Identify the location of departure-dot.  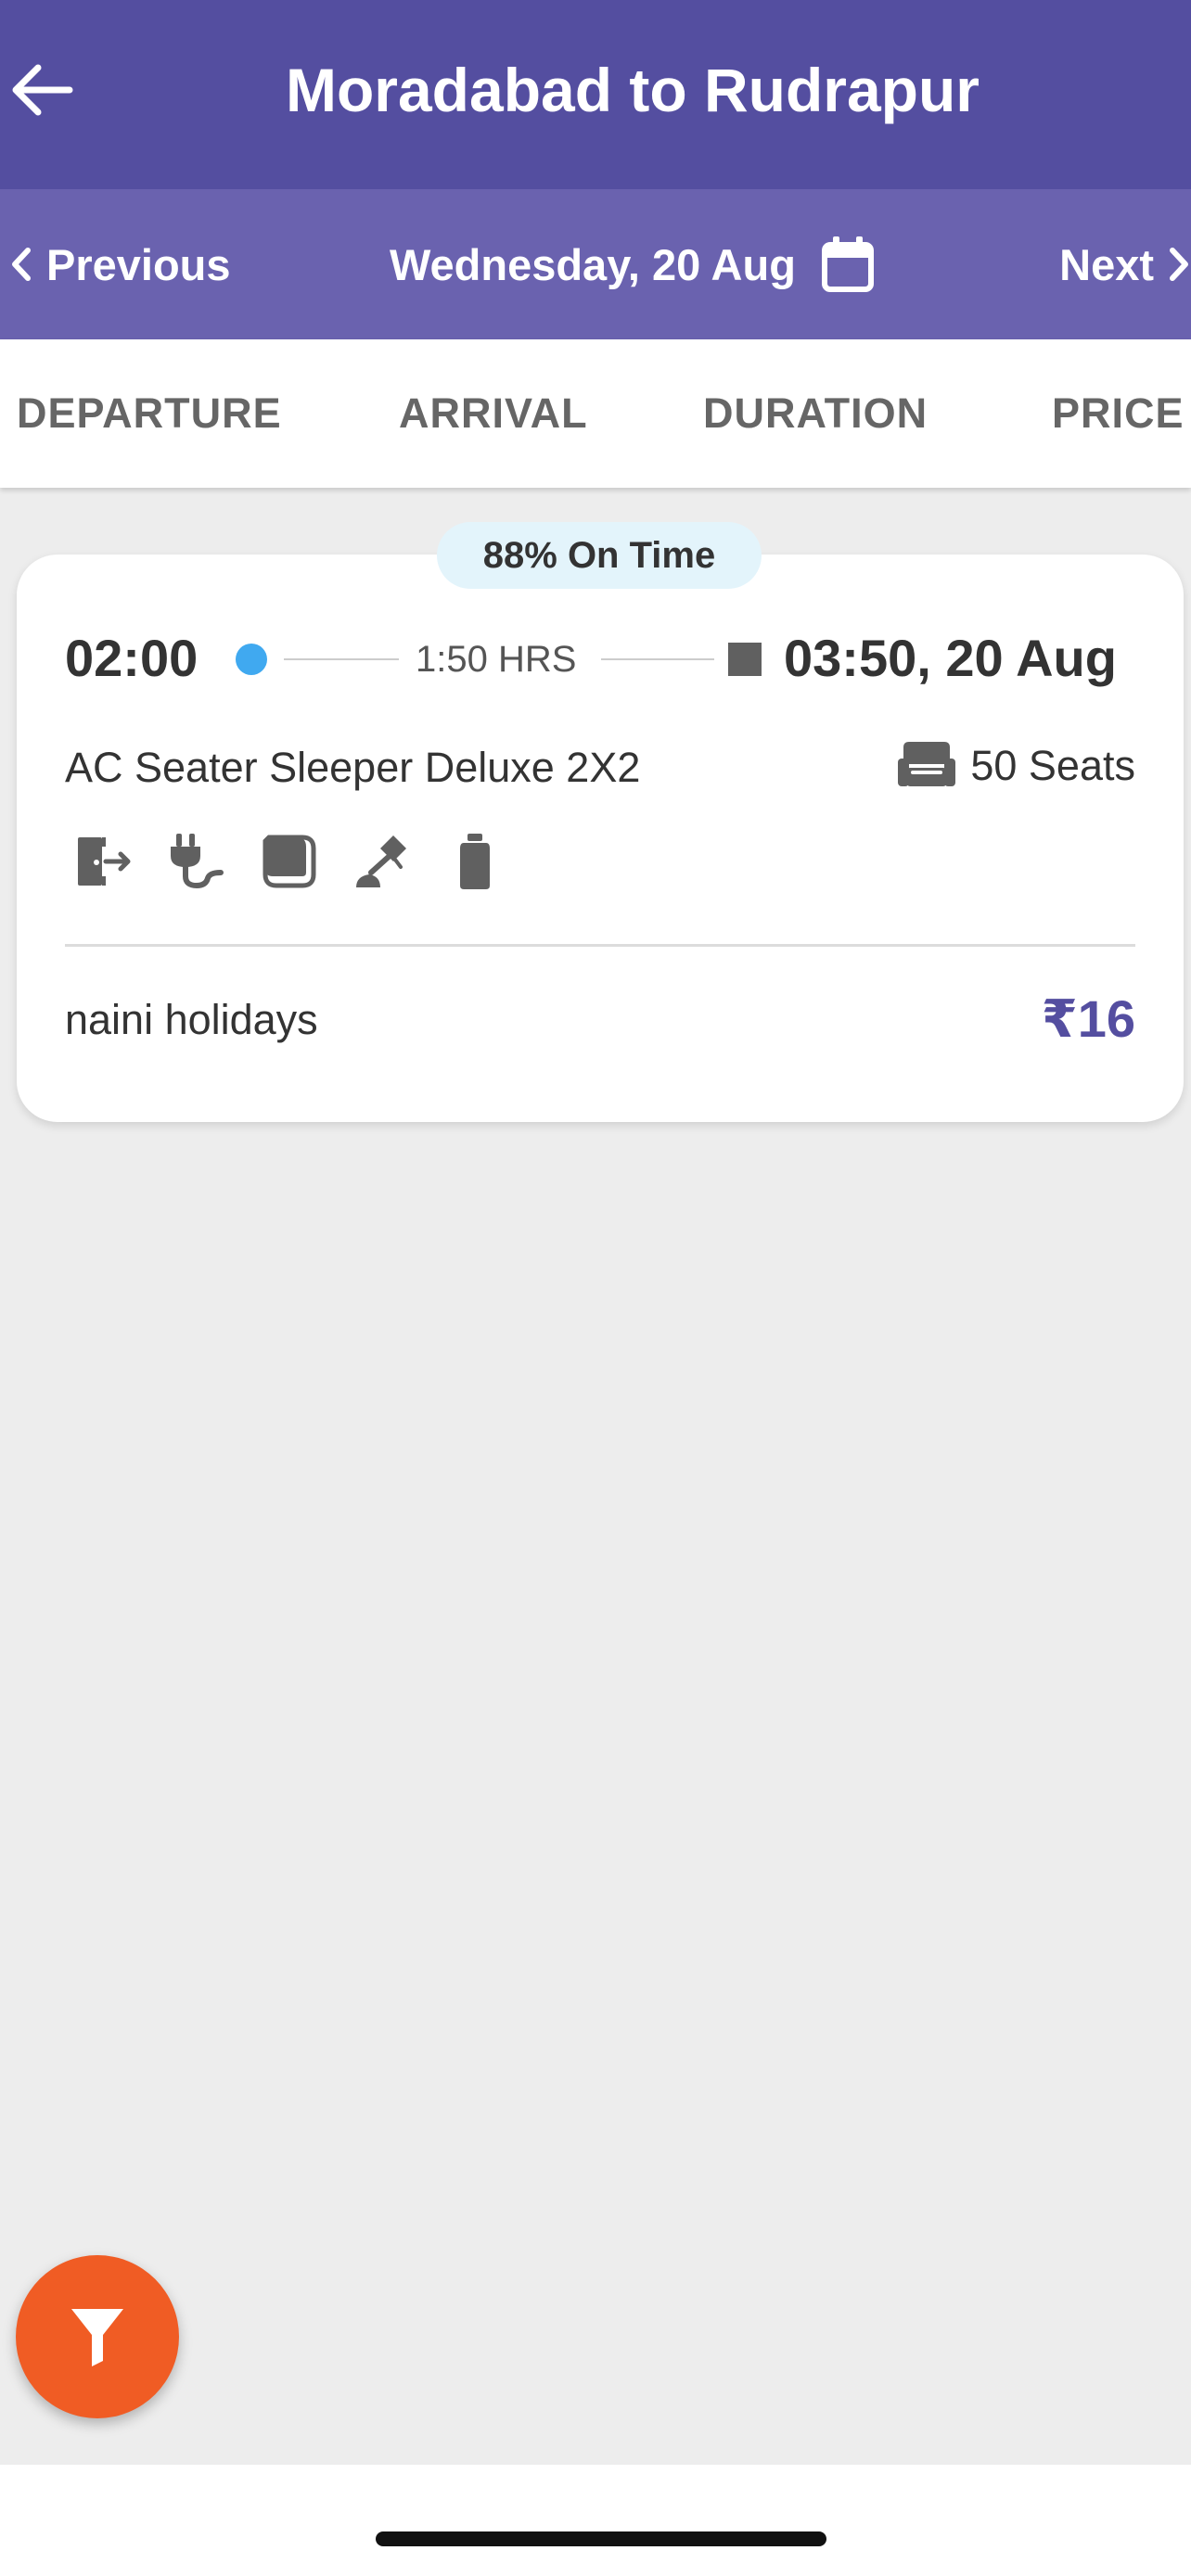
(251, 659).